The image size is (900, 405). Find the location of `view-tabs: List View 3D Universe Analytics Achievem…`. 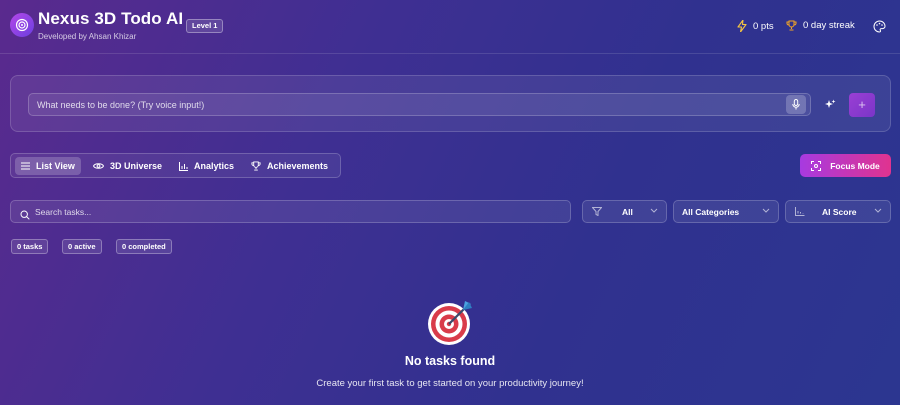

view-tabs: List View 3D Universe Analytics Achievem… is located at coordinates (175, 165).